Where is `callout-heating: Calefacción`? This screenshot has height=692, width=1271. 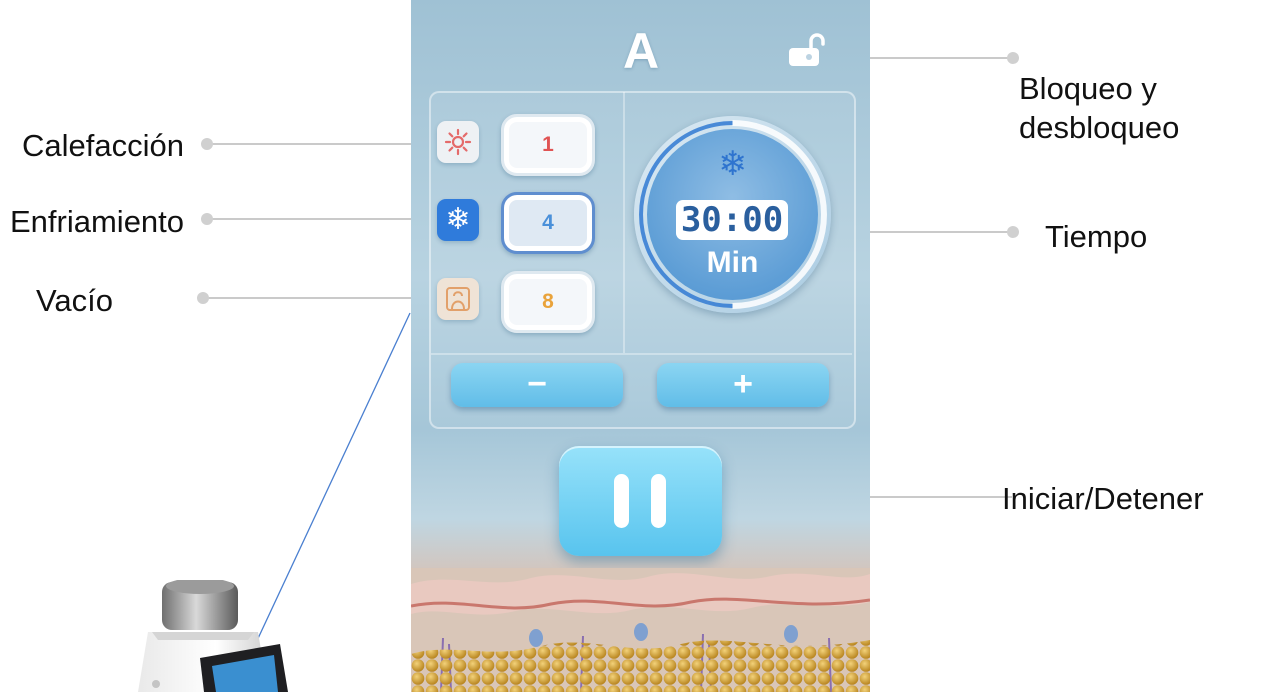 callout-heating: Calefacción is located at coordinates (103, 145).